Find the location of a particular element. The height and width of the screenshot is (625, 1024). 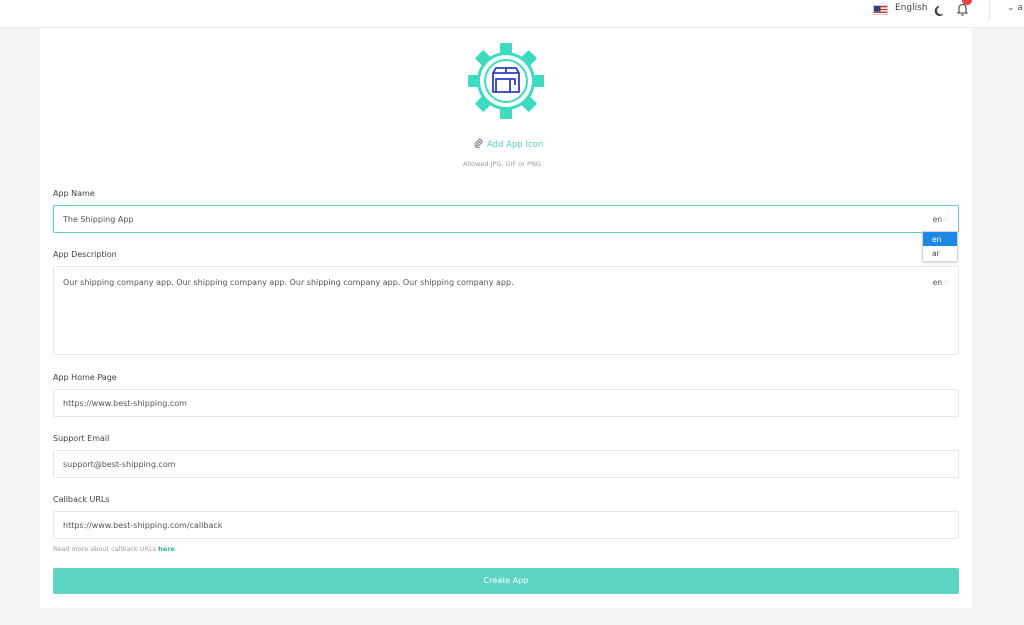

callback-helper-text: Read more about callback URLs here is located at coordinates (114, 549).